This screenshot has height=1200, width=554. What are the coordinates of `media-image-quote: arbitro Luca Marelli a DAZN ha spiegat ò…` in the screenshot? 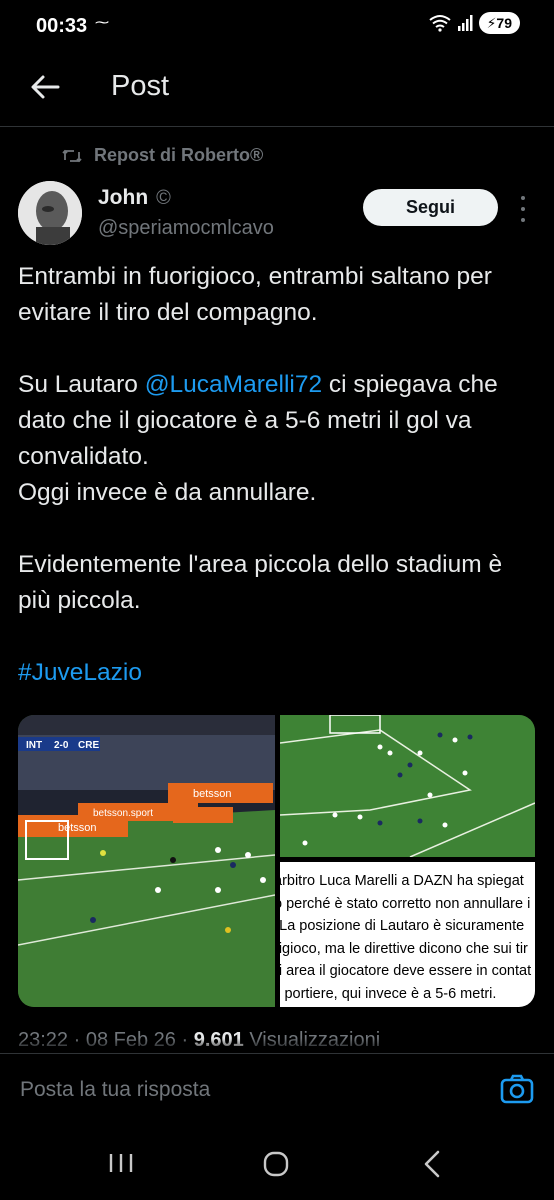 It's located at (407, 934).